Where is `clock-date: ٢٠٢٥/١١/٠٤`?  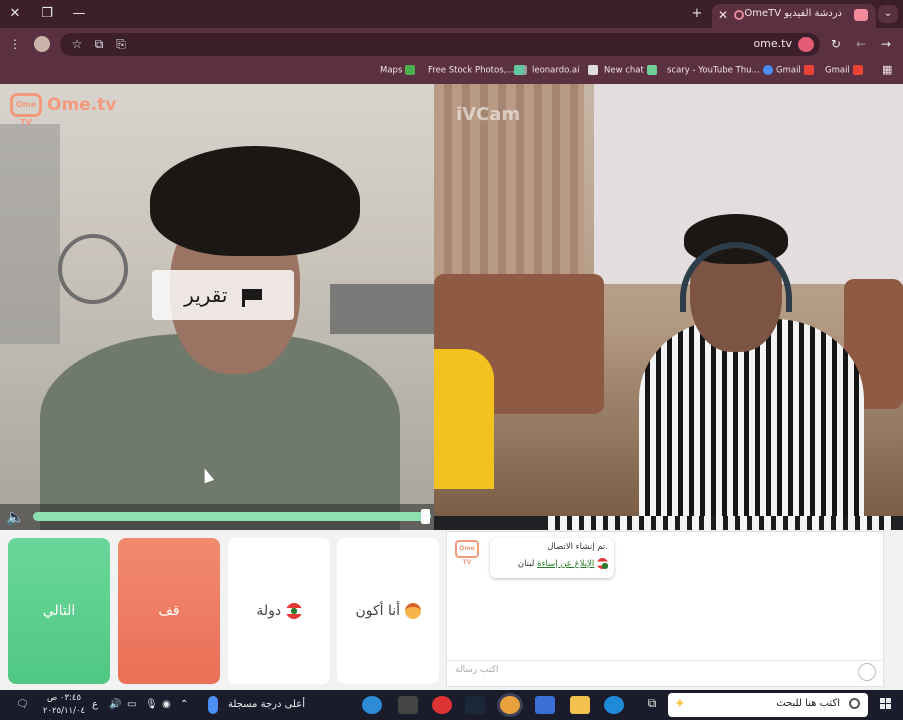 clock-date: ٢٠٢٥/١١/٠٤ is located at coordinates (64, 711).